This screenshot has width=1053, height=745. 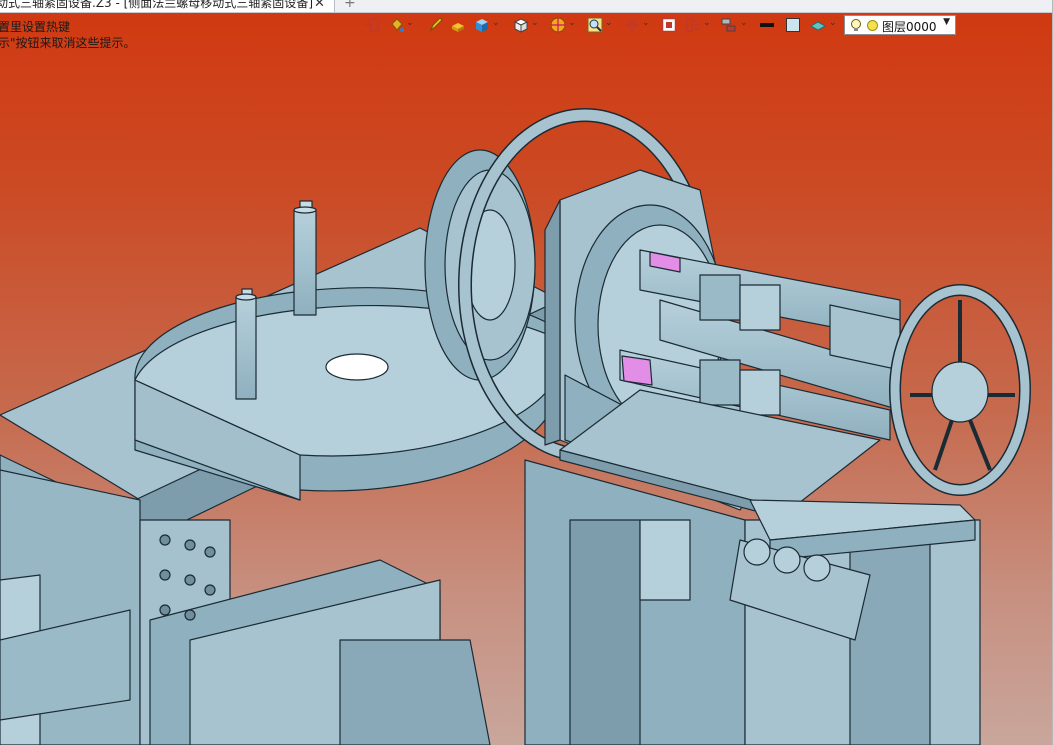 What do you see at coordinates (960, 390) in the screenshot?
I see `handwheel-small` at bounding box center [960, 390].